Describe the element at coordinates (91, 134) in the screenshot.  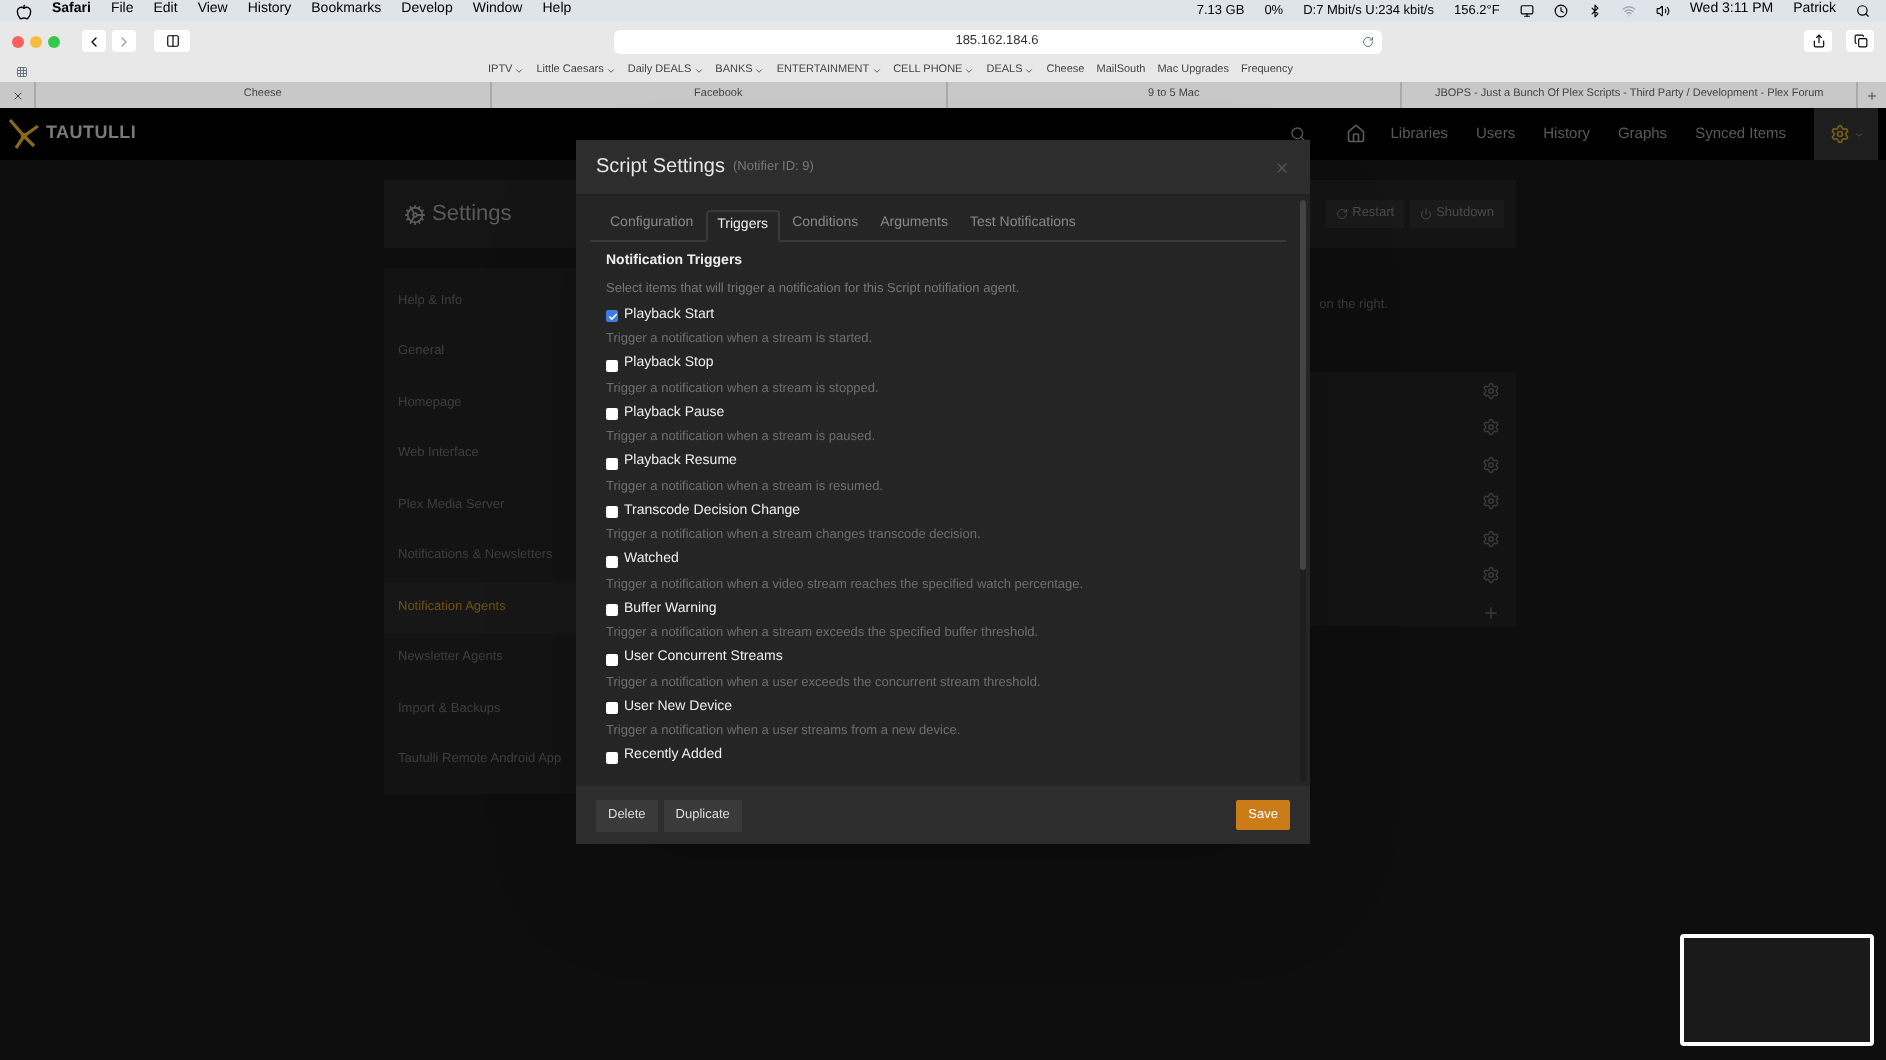
I see `brand-name: TAUTULLI` at that location.